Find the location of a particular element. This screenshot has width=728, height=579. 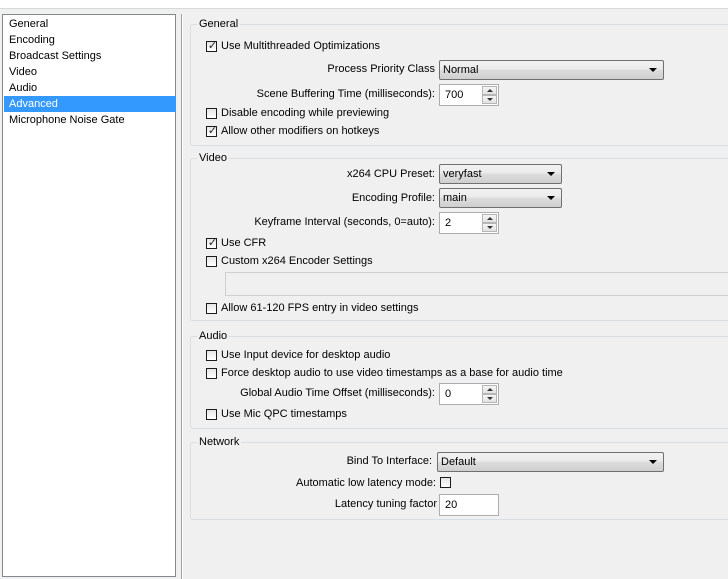

keyframe-label: Keyframe Interval (seconds, 0=auto): is located at coordinates (344, 222).